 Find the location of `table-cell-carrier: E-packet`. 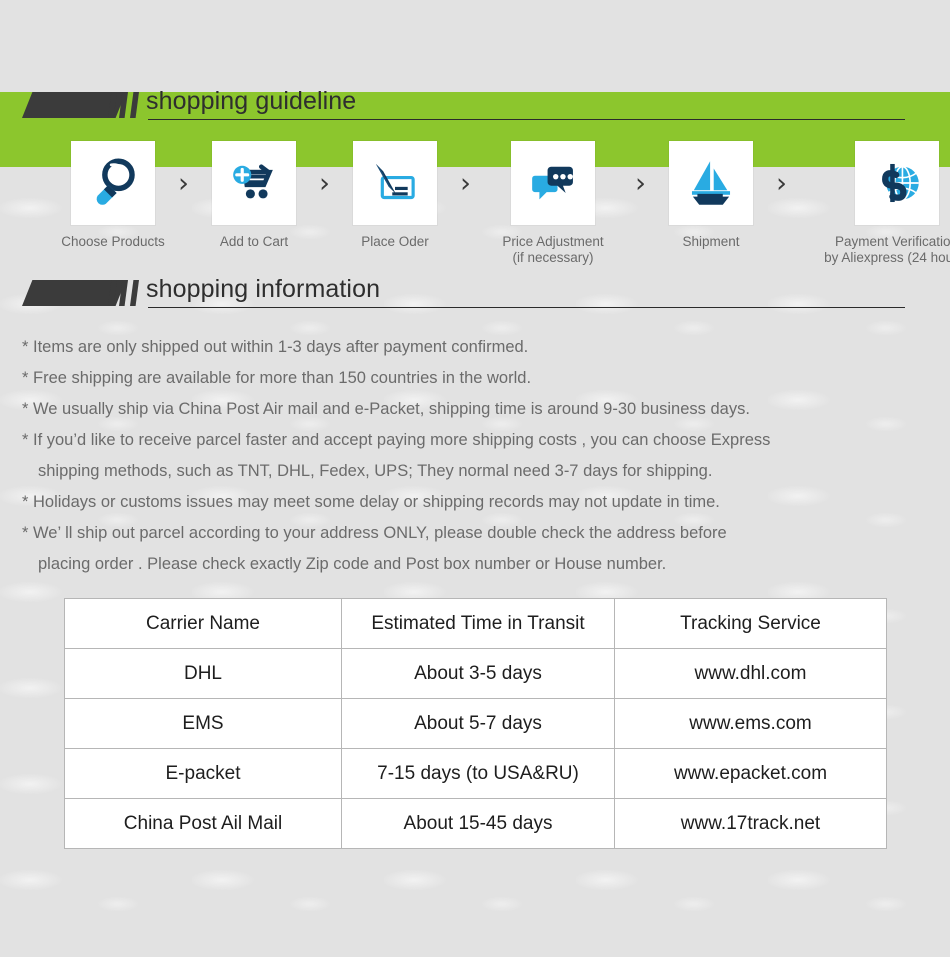

table-cell-carrier: E-packet is located at coordinates (203, 773).